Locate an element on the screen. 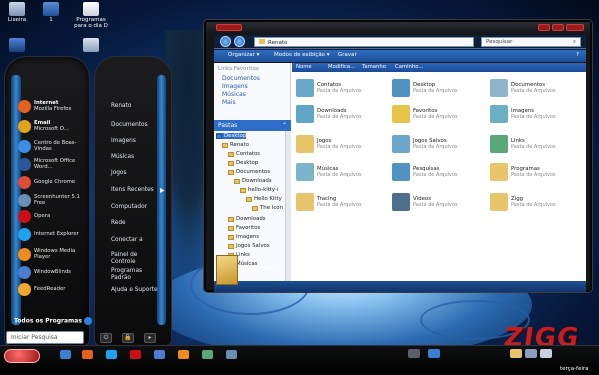 The width and height of the screenshot is (599, 375). favorite-link: Imagens is located at coordinates (252, 87).